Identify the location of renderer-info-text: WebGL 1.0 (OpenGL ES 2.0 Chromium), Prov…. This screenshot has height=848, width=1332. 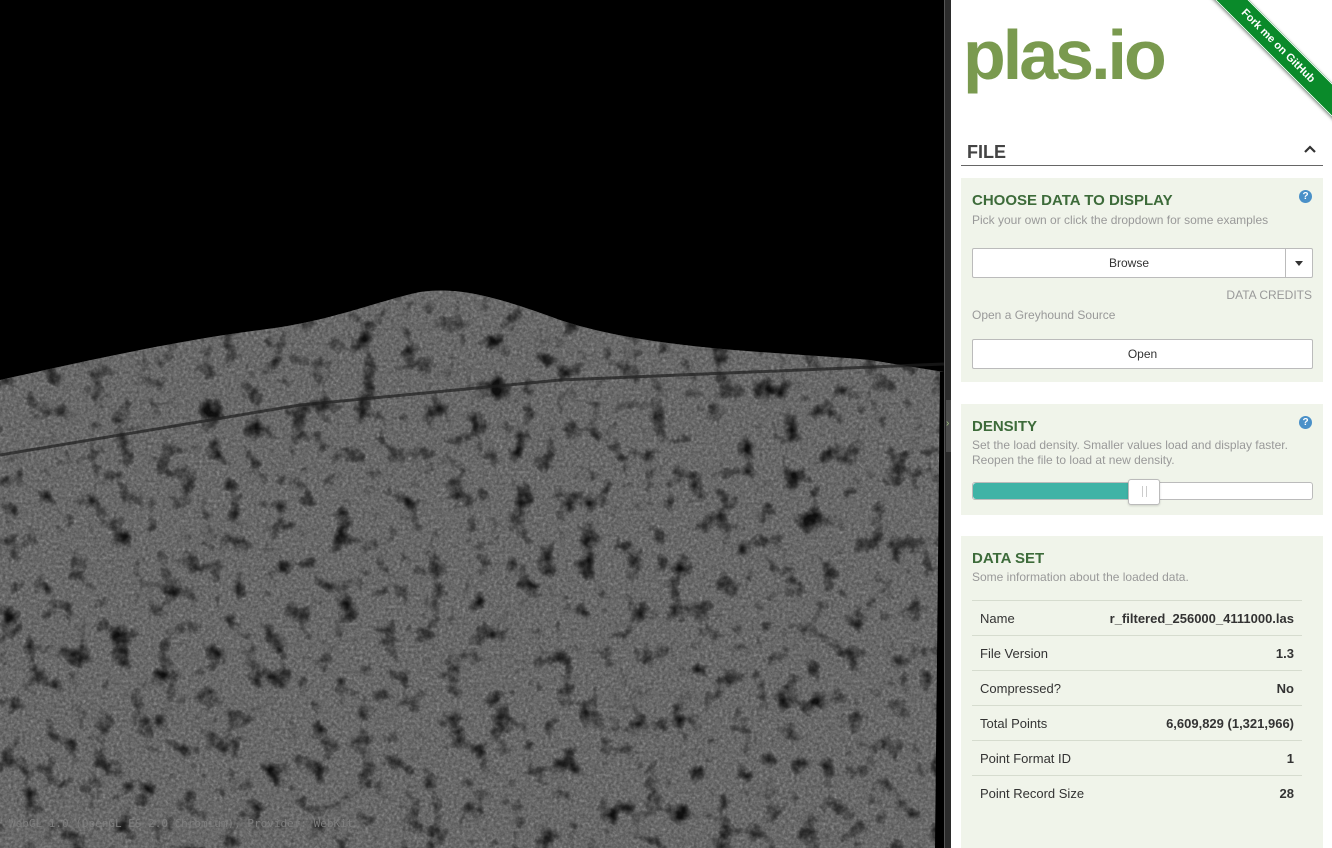
(181, 823).